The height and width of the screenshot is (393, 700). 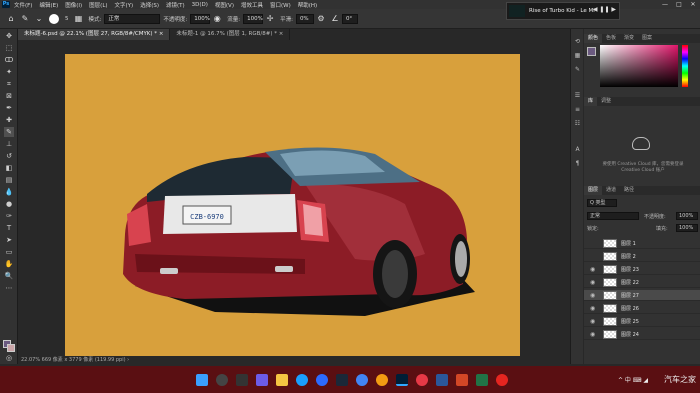 What do you see at coordinates (9, 204) in the screenshot?
I see `dodge-tool-icon: ●` at bounding box center [9, 204].